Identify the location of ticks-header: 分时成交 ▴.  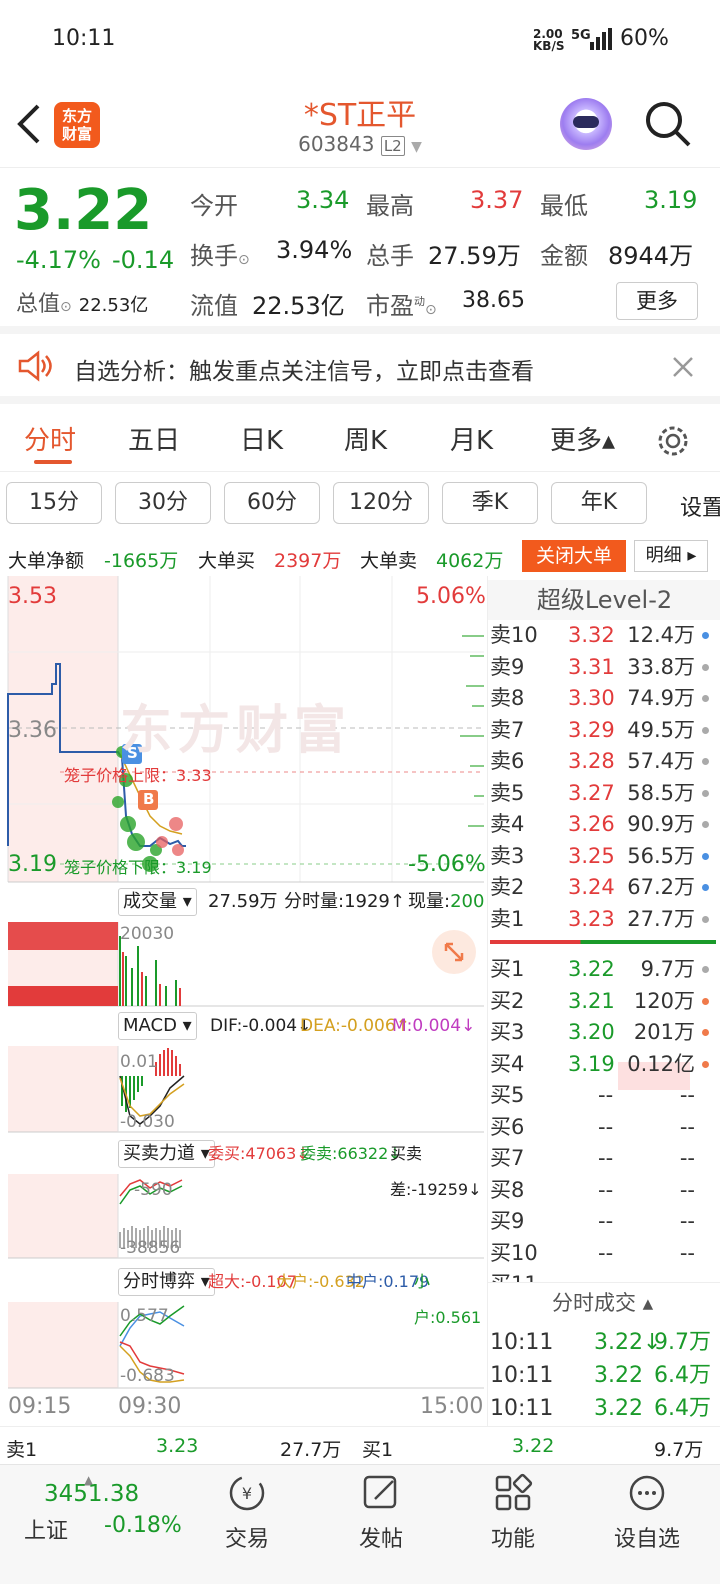
(604, 1298).